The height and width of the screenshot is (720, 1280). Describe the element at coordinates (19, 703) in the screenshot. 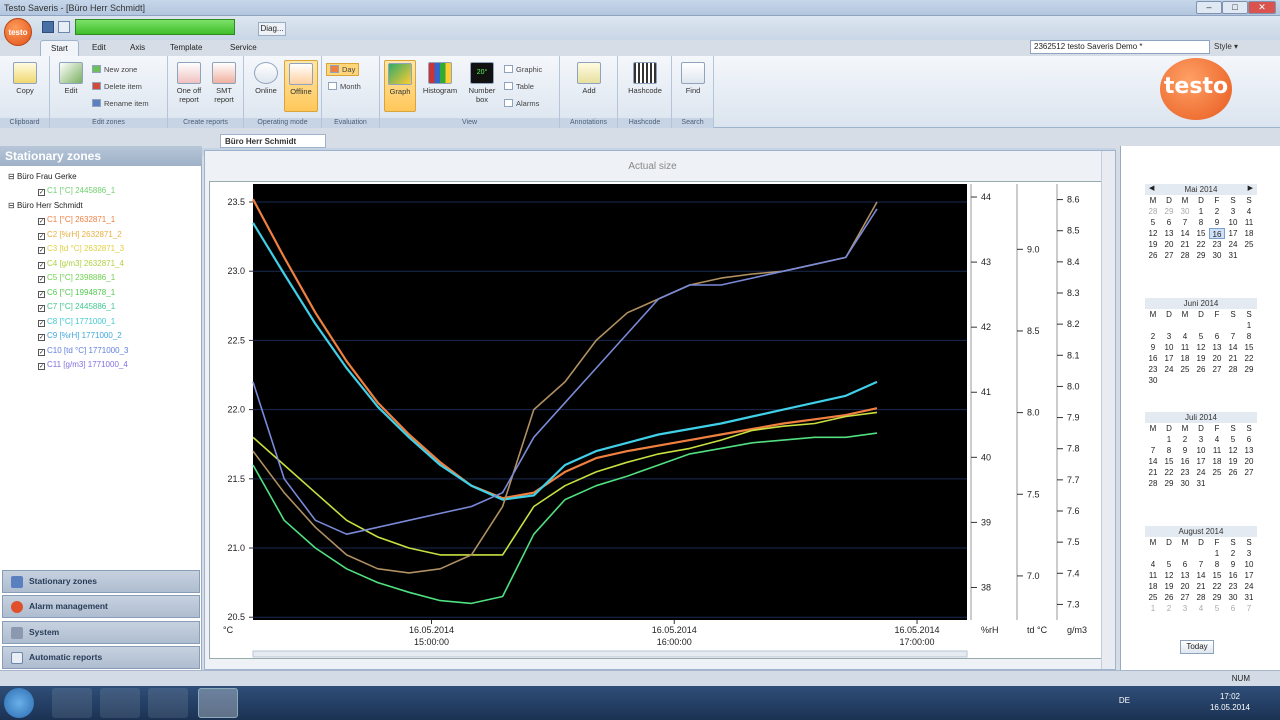

I see `start-button` at that location.